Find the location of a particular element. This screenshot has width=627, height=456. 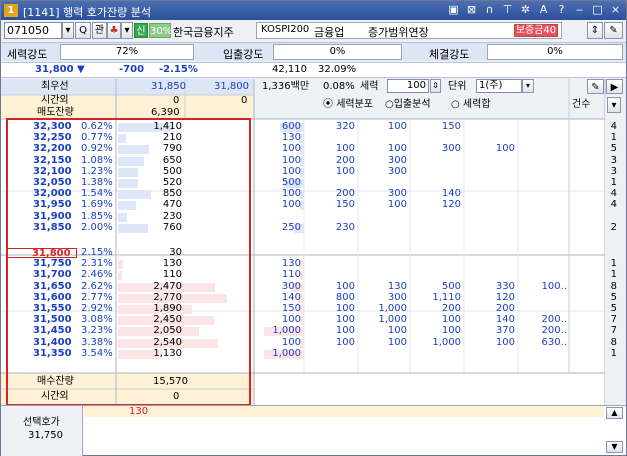

sell-offhours-label: 시간외 is located at coordinates (55, 100).